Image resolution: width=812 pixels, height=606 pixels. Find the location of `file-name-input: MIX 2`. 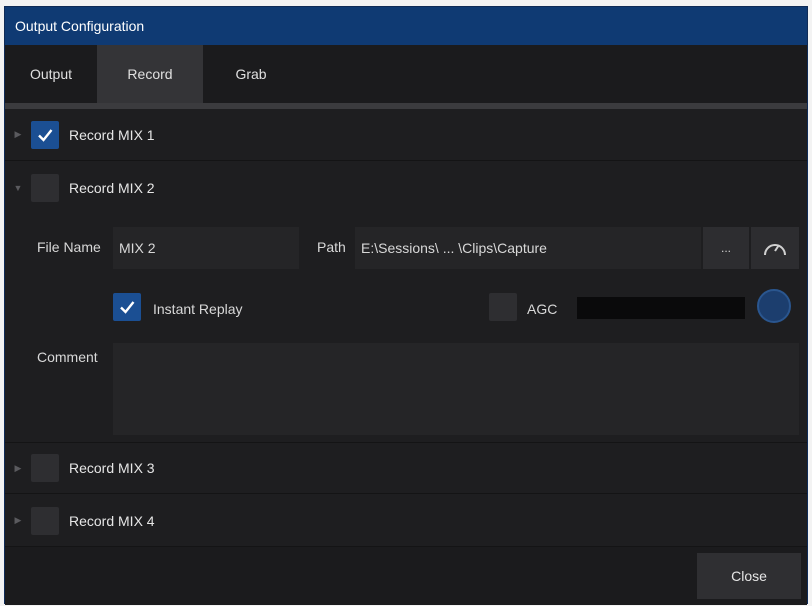

file-name-input: MIX 2 is located at coordinates (206, 248).